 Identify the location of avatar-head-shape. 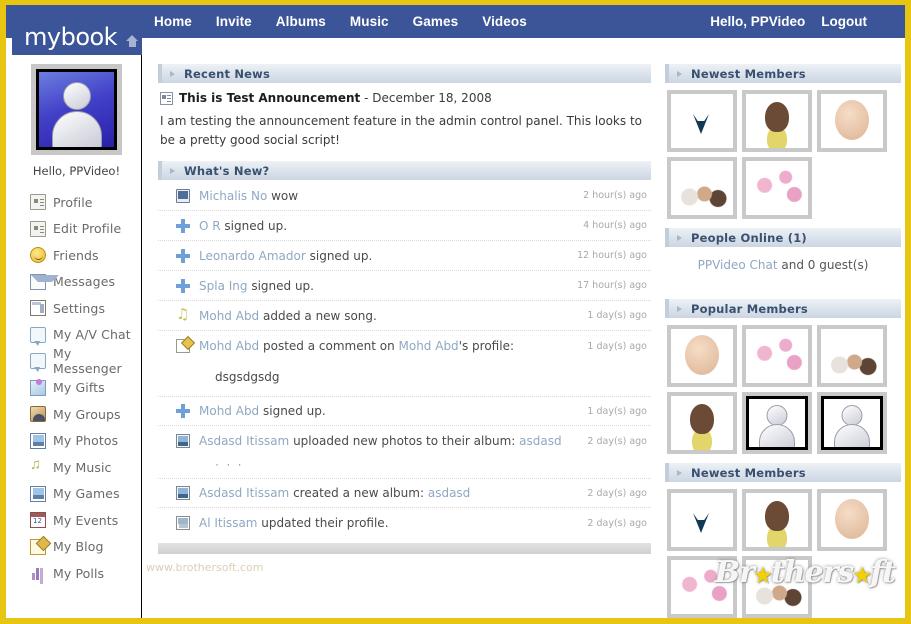
(76, 95).